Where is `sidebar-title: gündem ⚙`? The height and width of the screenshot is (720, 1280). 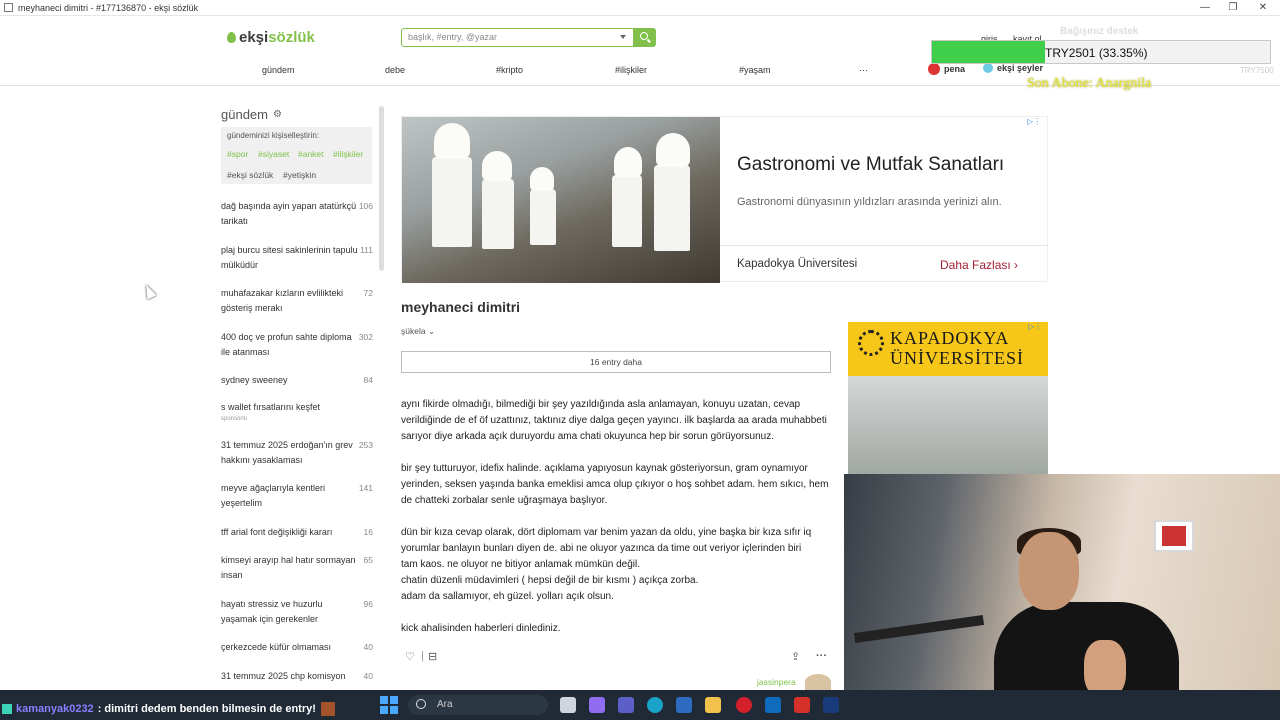
sidebar-title: gündem ⚙ is located at coordinates (251, 114).